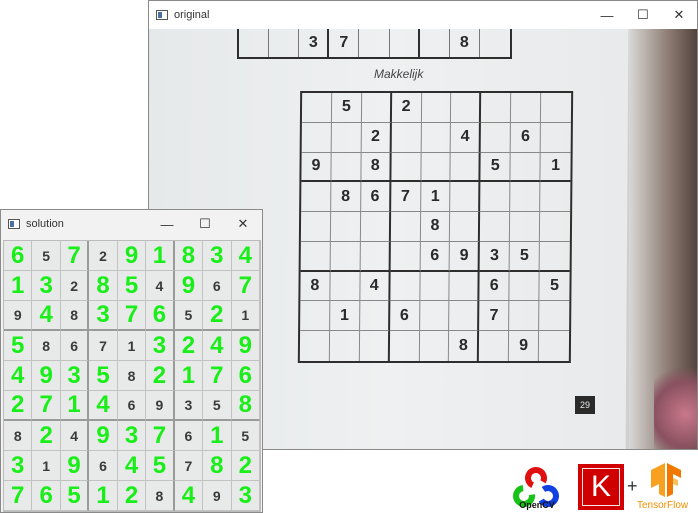  Describe the element at coordinates (46, 466) in the screenshot. I see `given-digit-cell: 1` at that location.